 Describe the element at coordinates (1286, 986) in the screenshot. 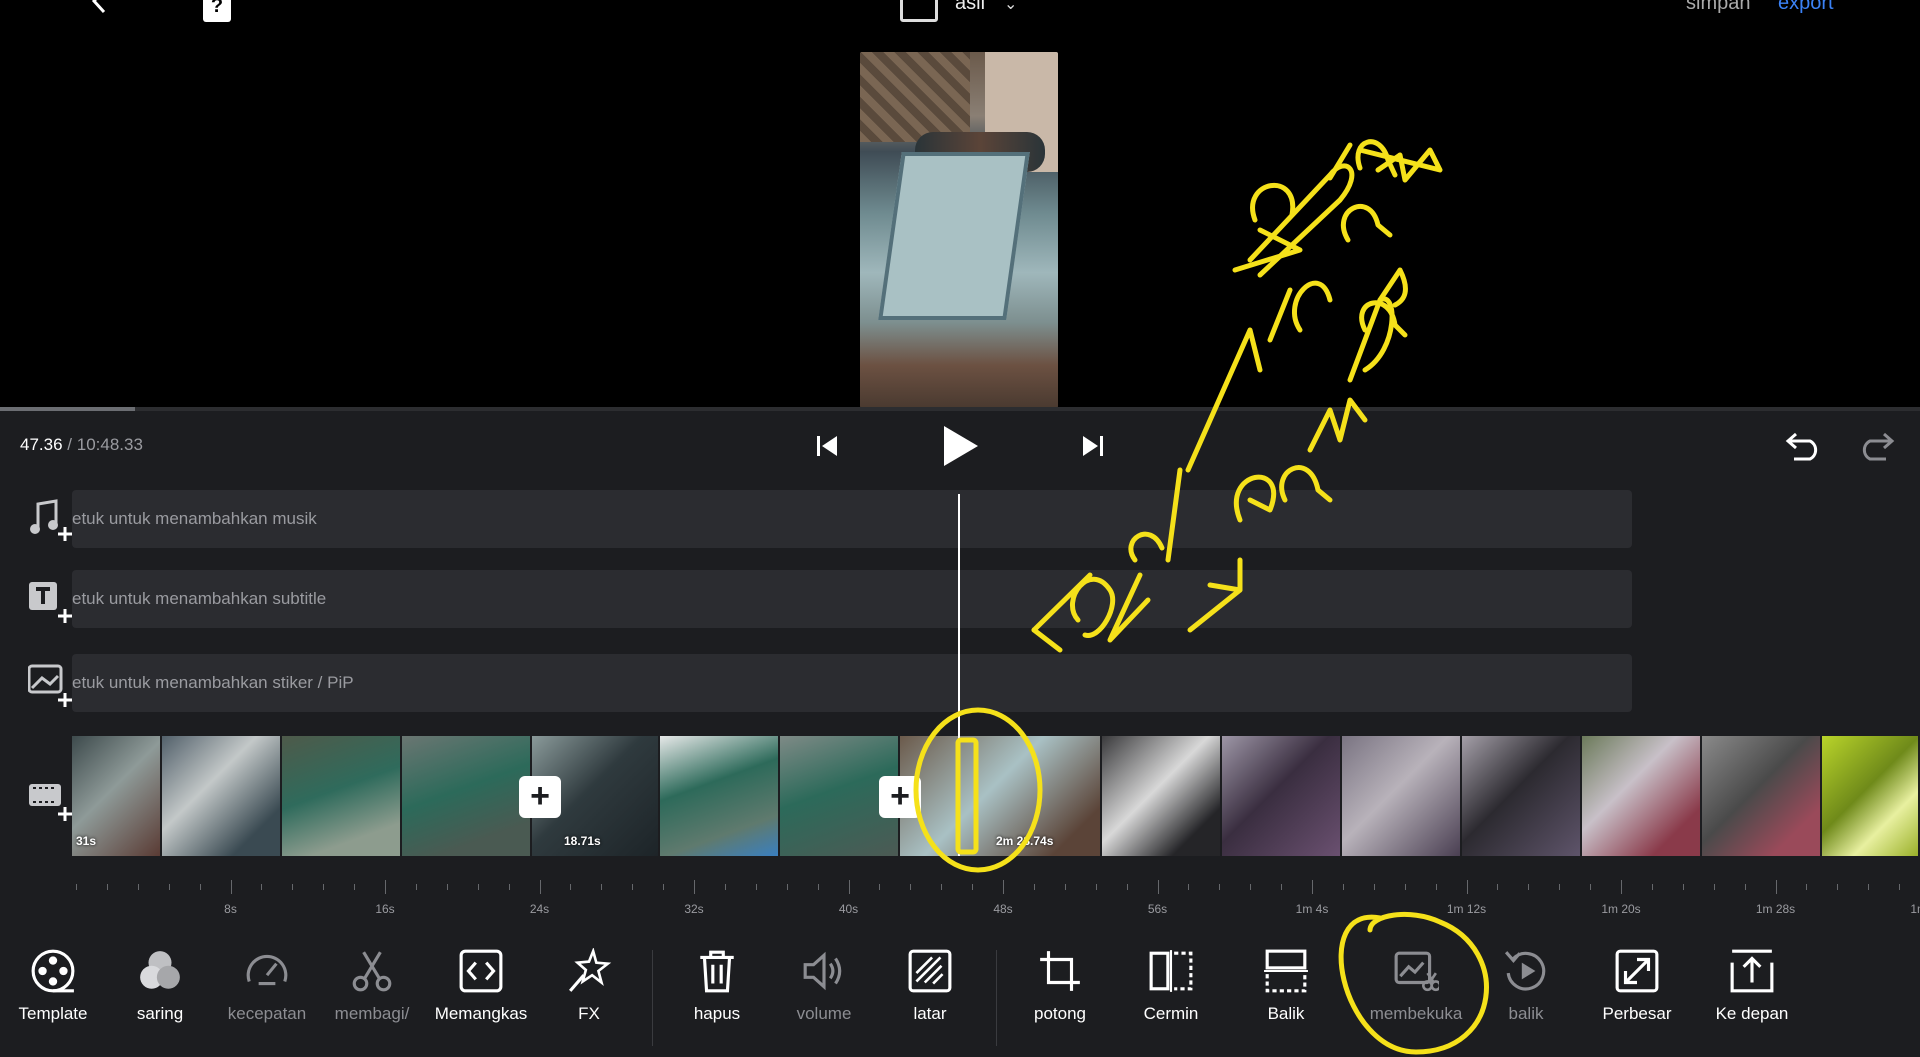

I see `tool-flip: Balik` at that location.